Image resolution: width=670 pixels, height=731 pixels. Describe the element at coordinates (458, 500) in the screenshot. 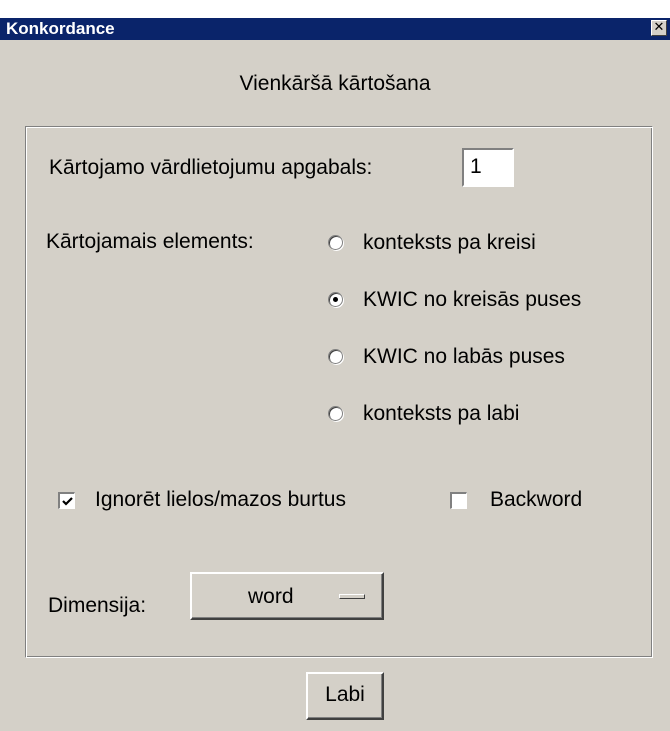

I see `backword-checkbox` at that location.